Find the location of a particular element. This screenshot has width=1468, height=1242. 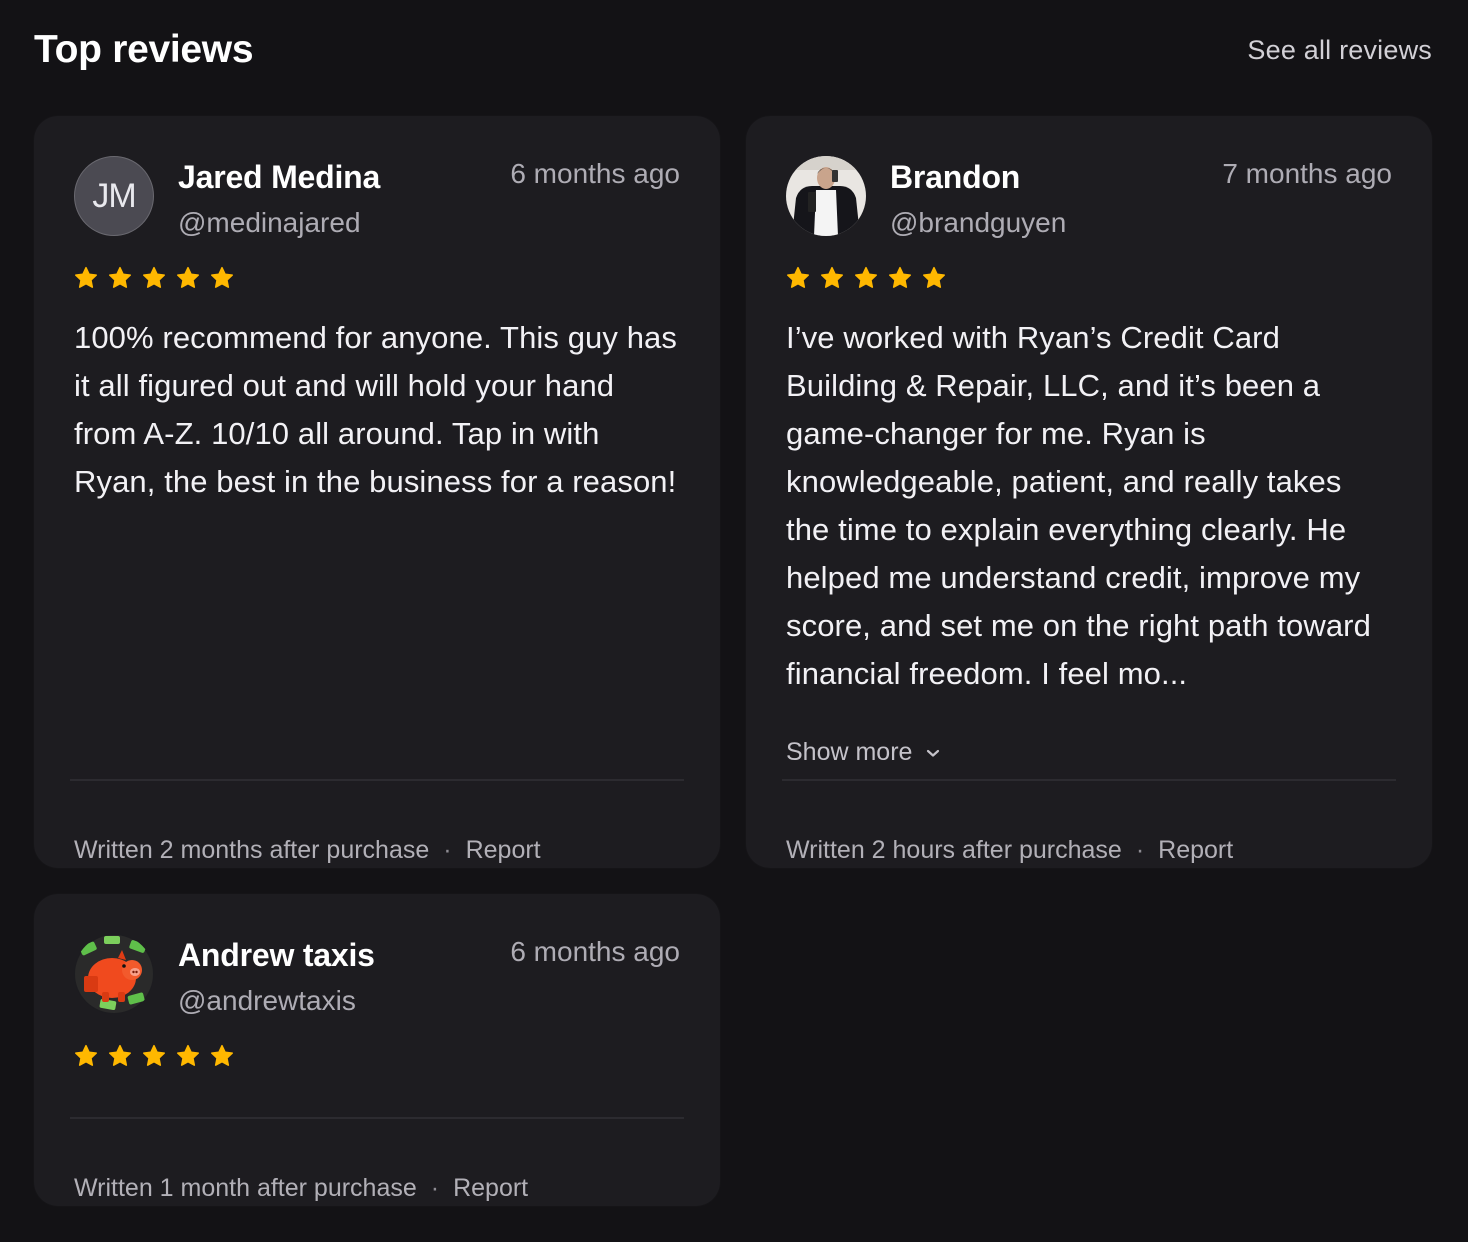

reviewer-name: Jared Medina is located at coordinates (279, 177).